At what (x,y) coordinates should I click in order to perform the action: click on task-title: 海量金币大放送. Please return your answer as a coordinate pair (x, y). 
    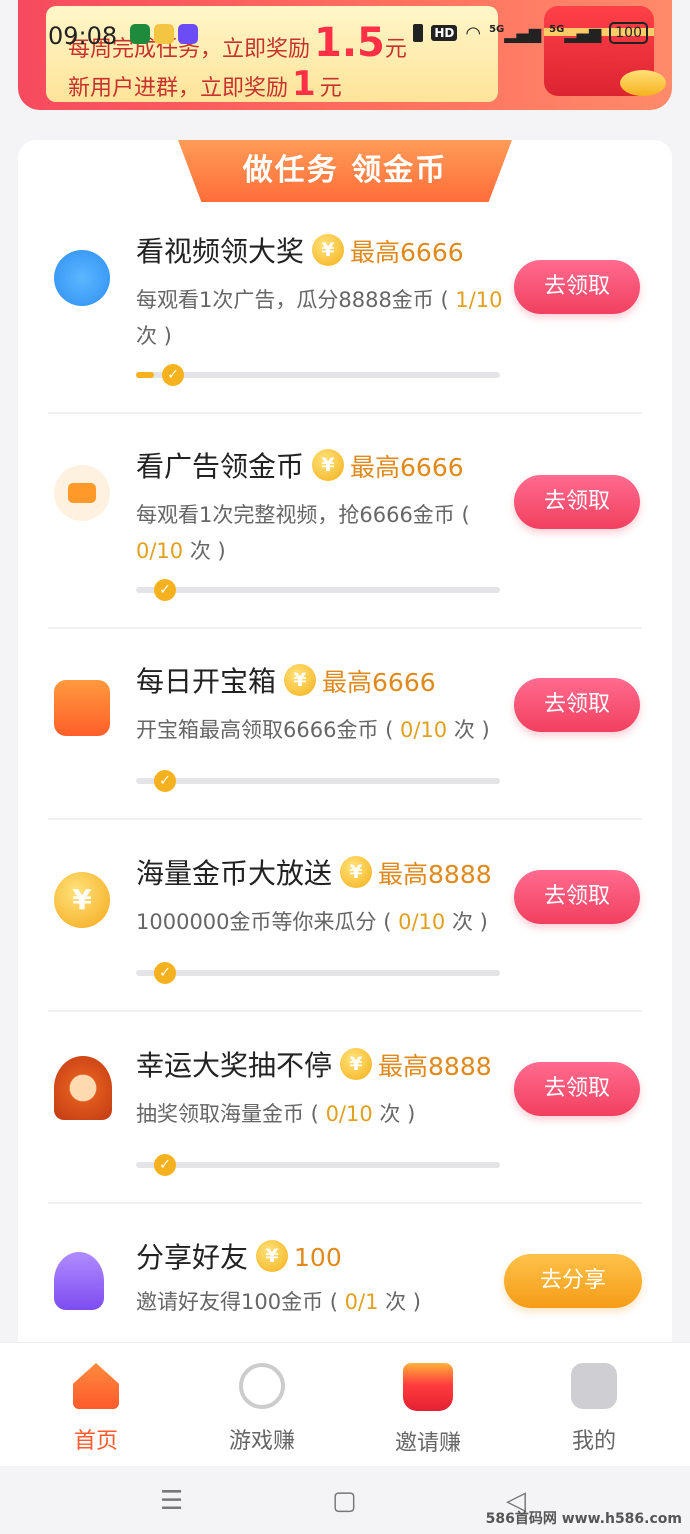
    Looking at the image, I should click on (234, 873).